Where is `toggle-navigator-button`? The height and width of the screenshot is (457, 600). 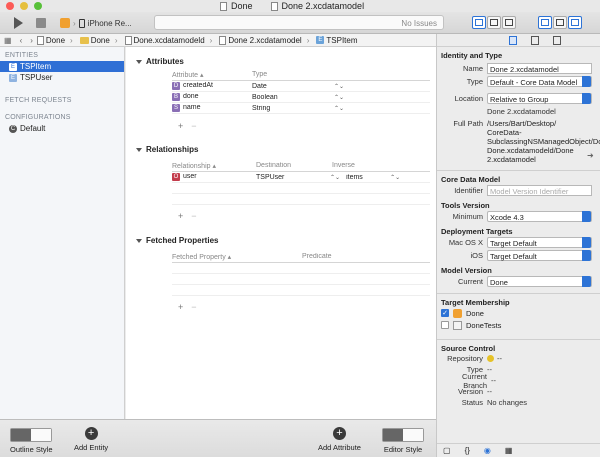
toggle-navigator-button is located at coordinates (545, 22).